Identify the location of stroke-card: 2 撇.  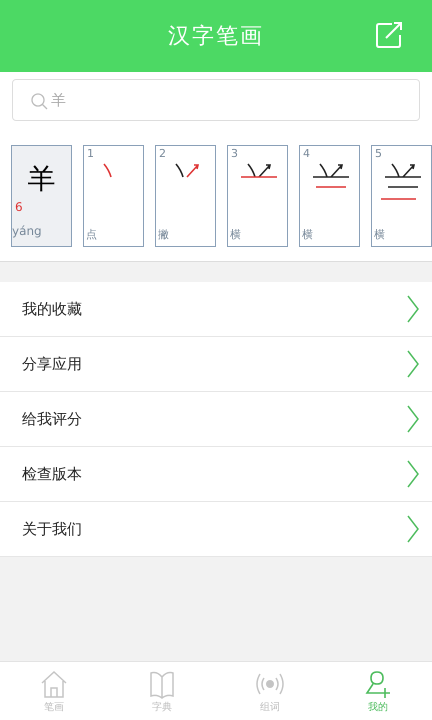
(185, 196).